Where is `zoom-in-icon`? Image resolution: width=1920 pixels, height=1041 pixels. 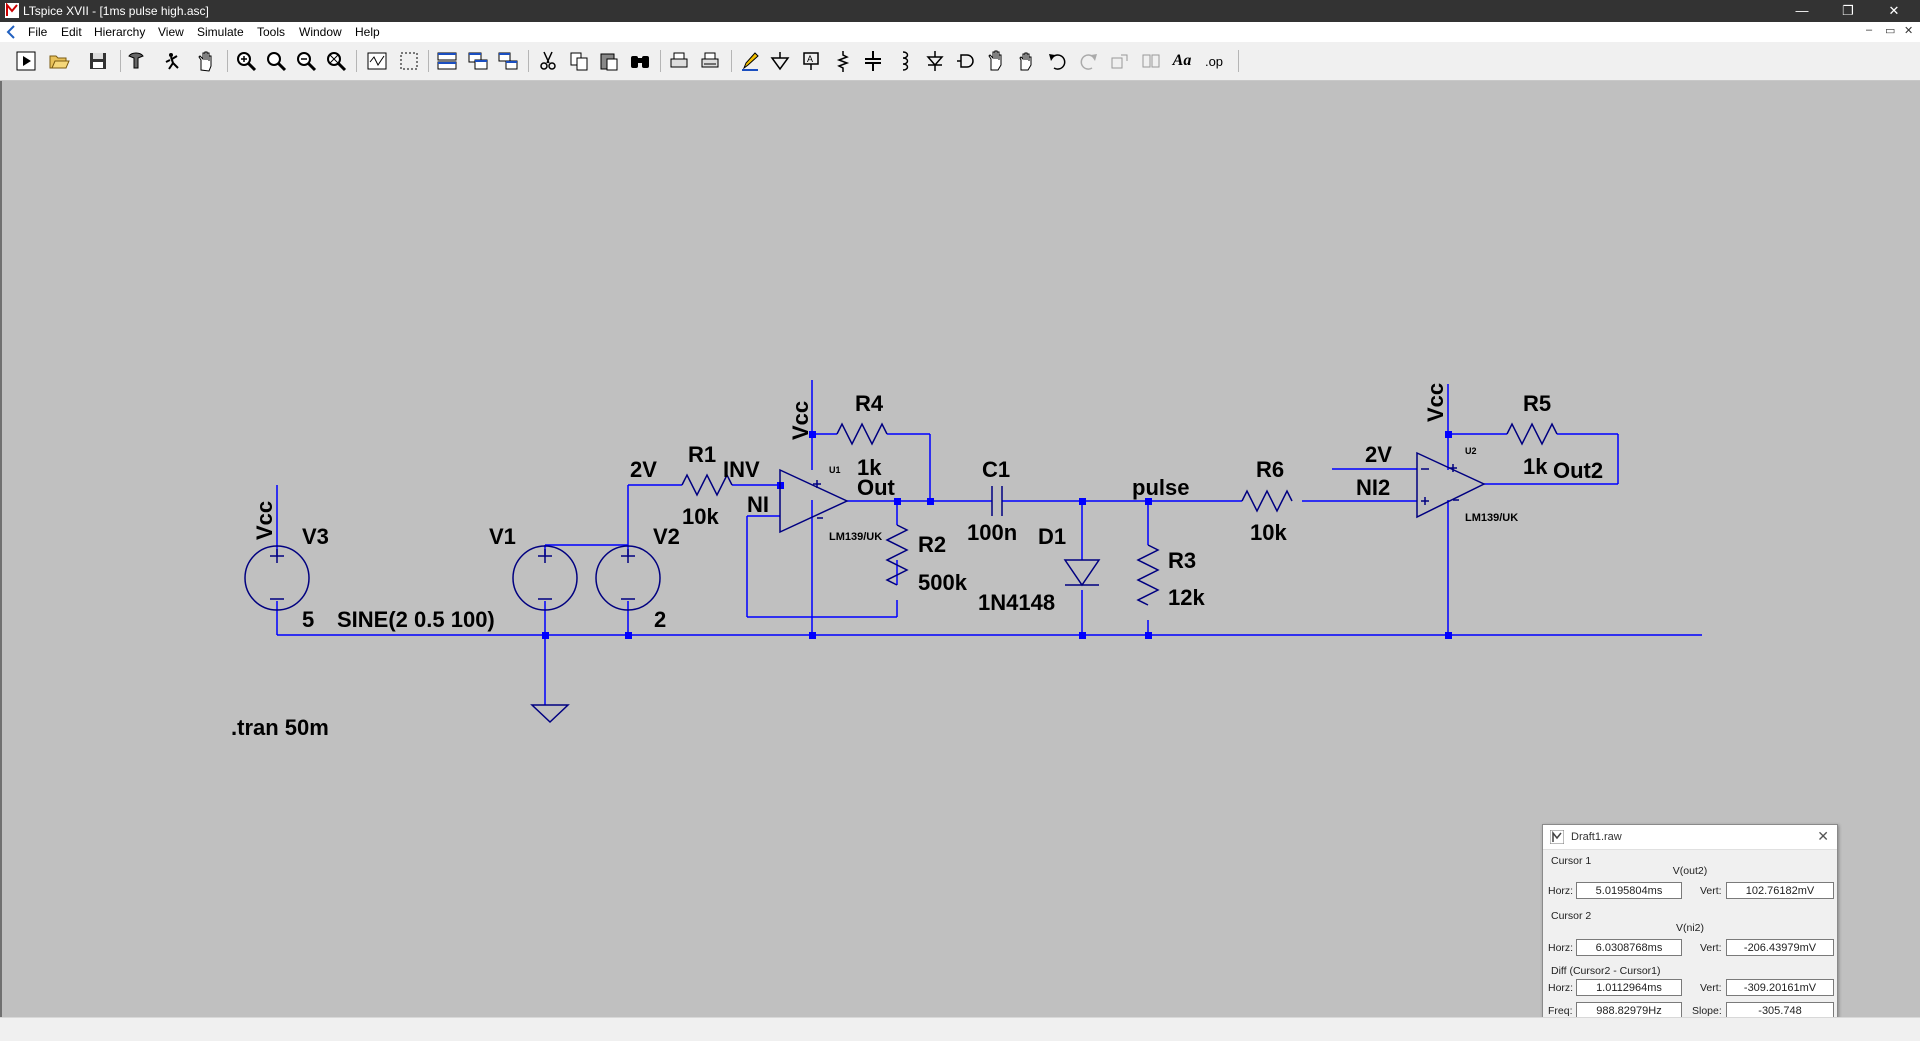 zoom-in-icon is located at coordinates (246, 61).